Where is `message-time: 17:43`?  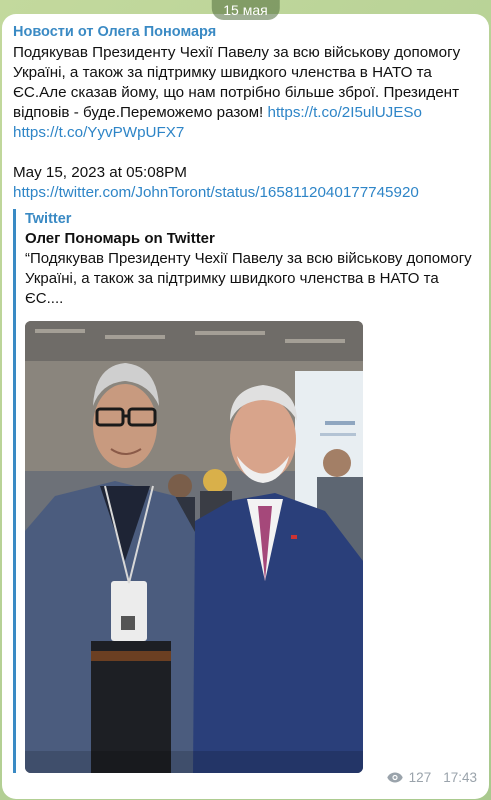
message-time: 17:43 is located at coordinates (460, 777).